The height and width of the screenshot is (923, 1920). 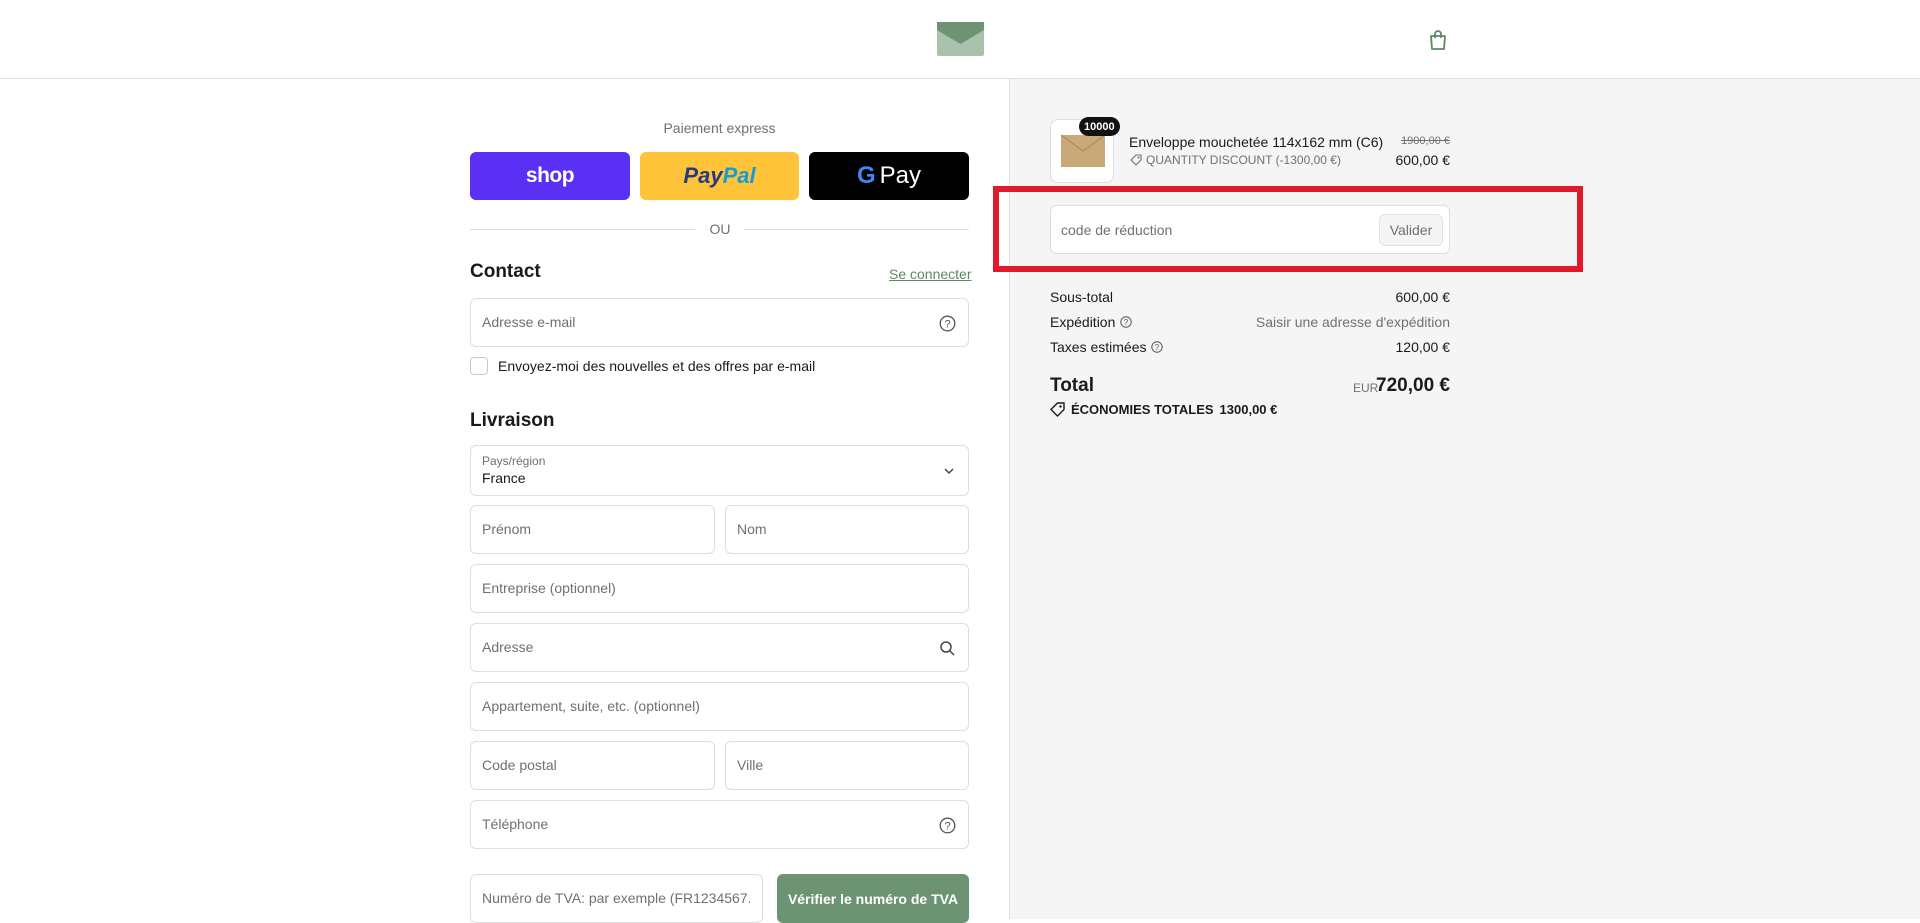 I want to click on email-field: Adresse e-mail ?, so click(x=719, y=322).